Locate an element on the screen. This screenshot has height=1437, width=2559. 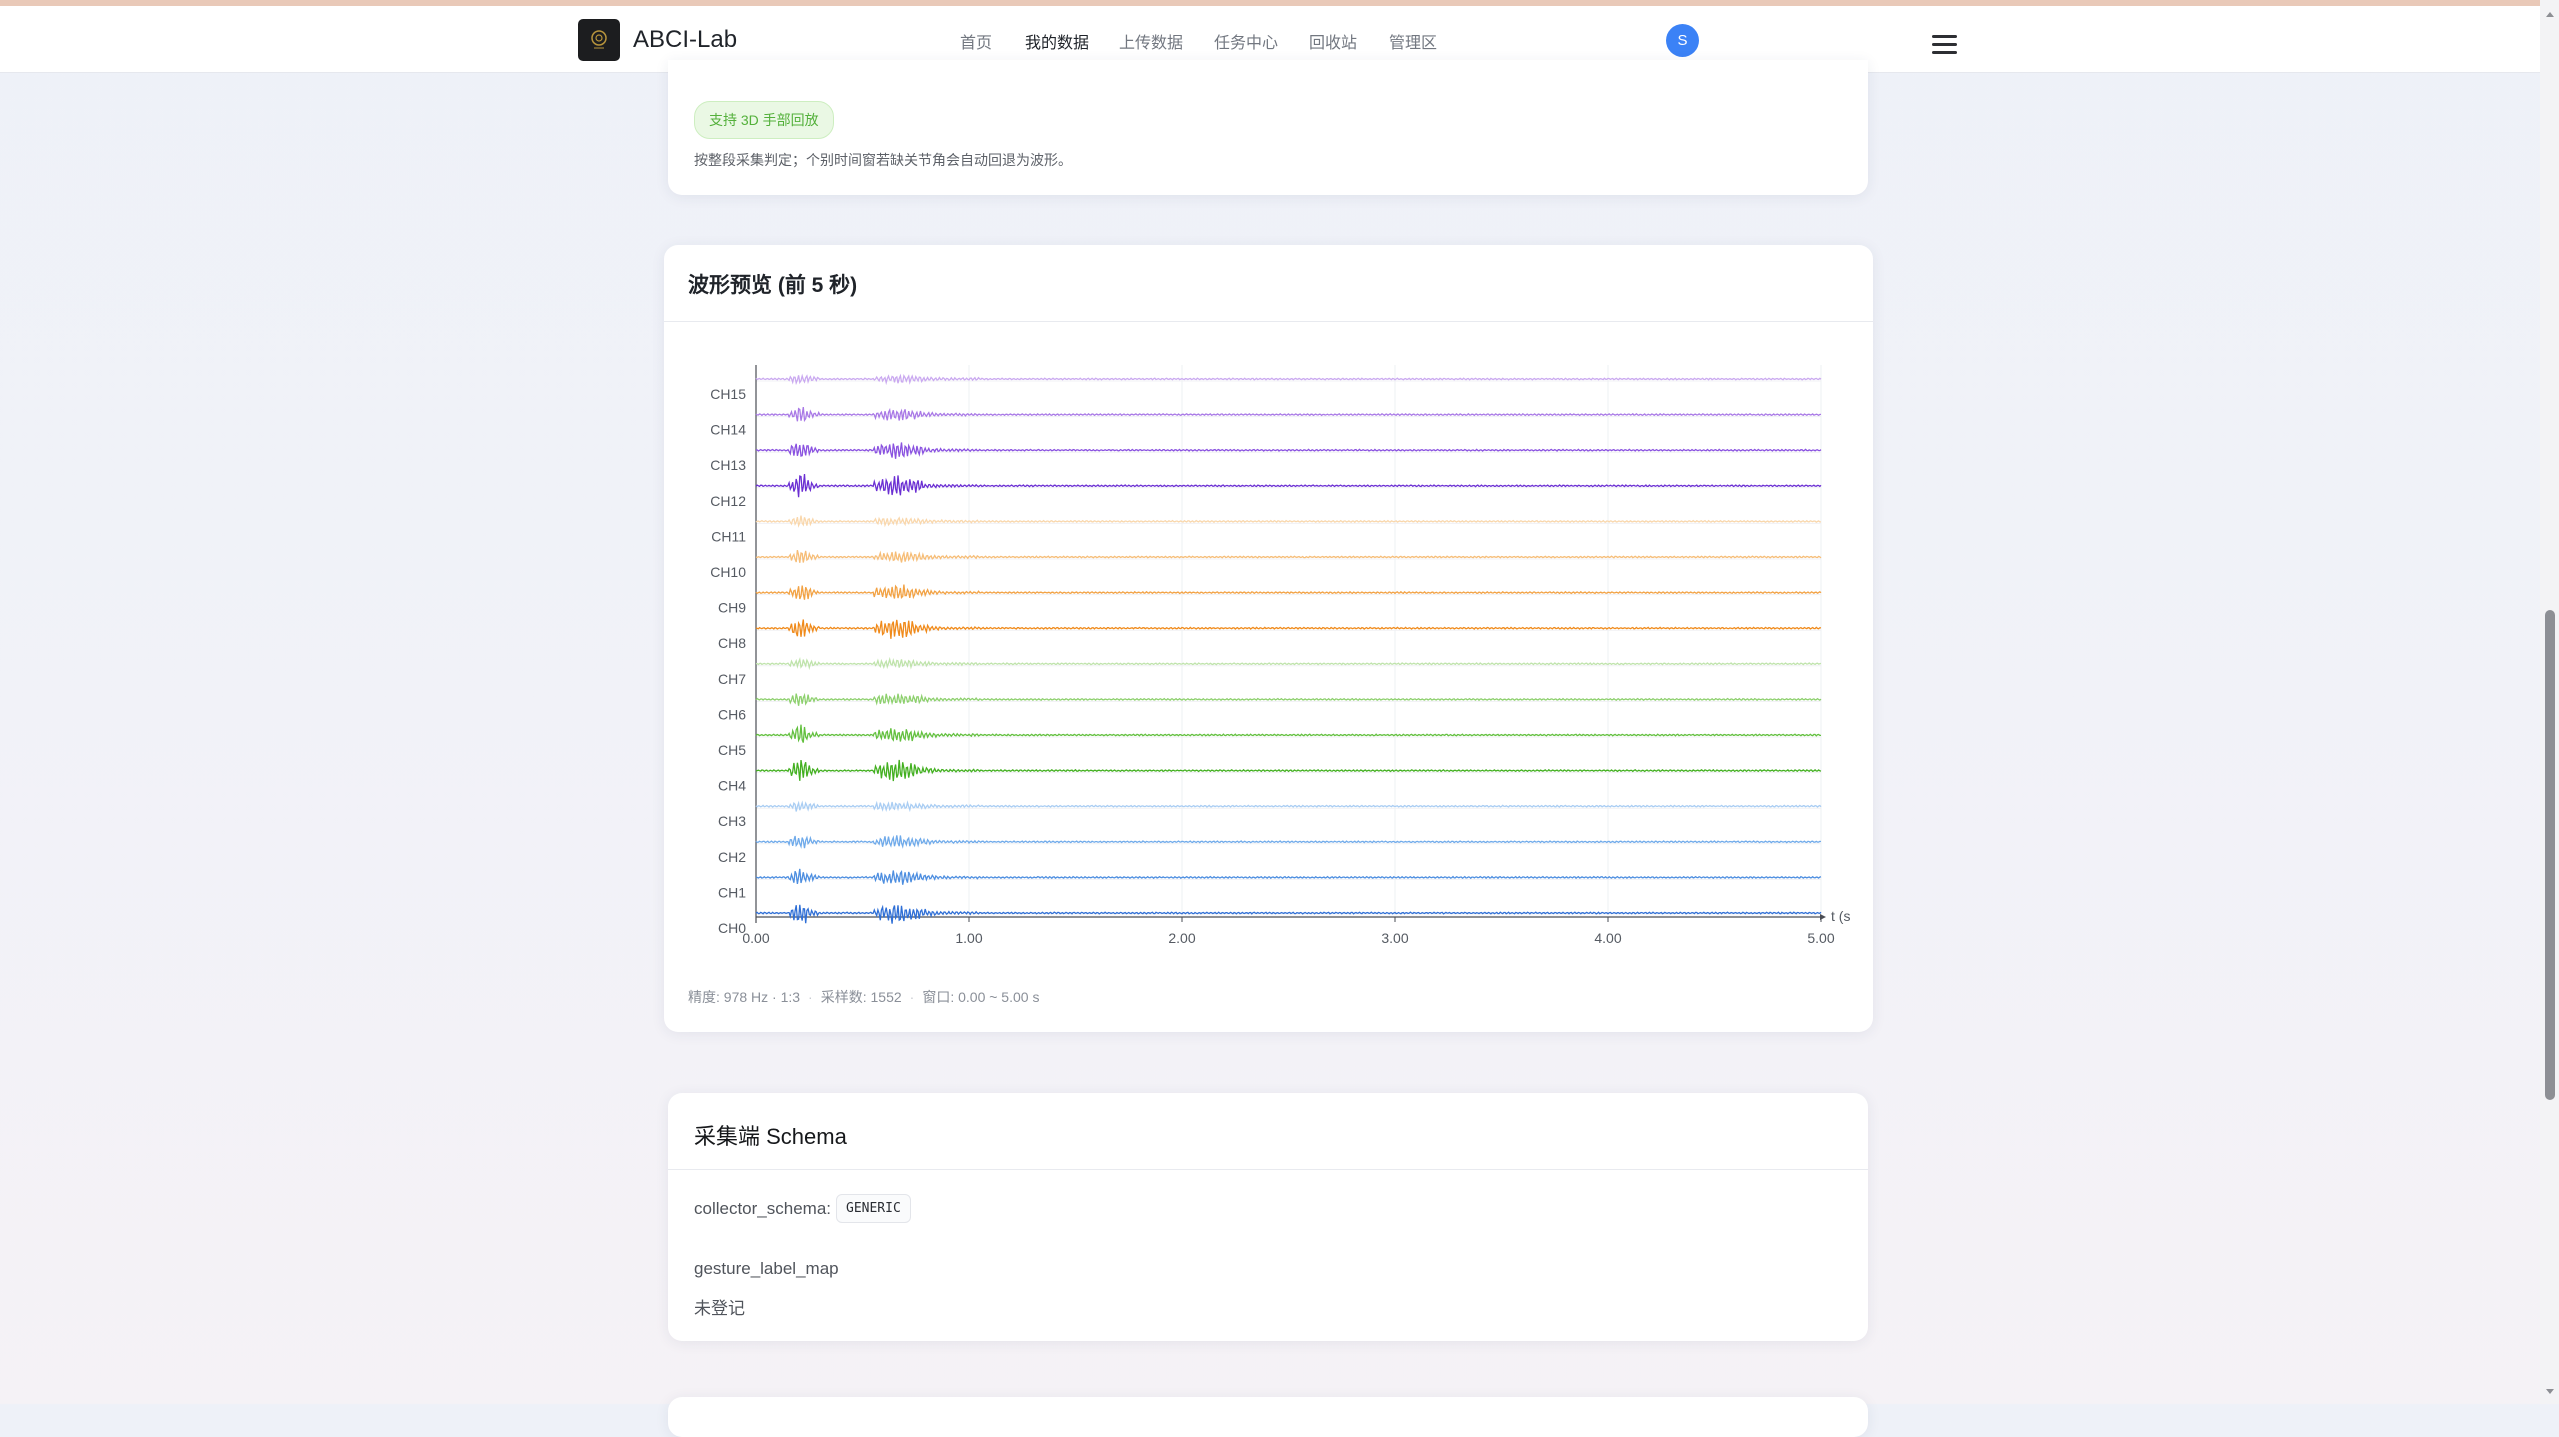
series-line-ch12 is located at coordinates (1288, 485).